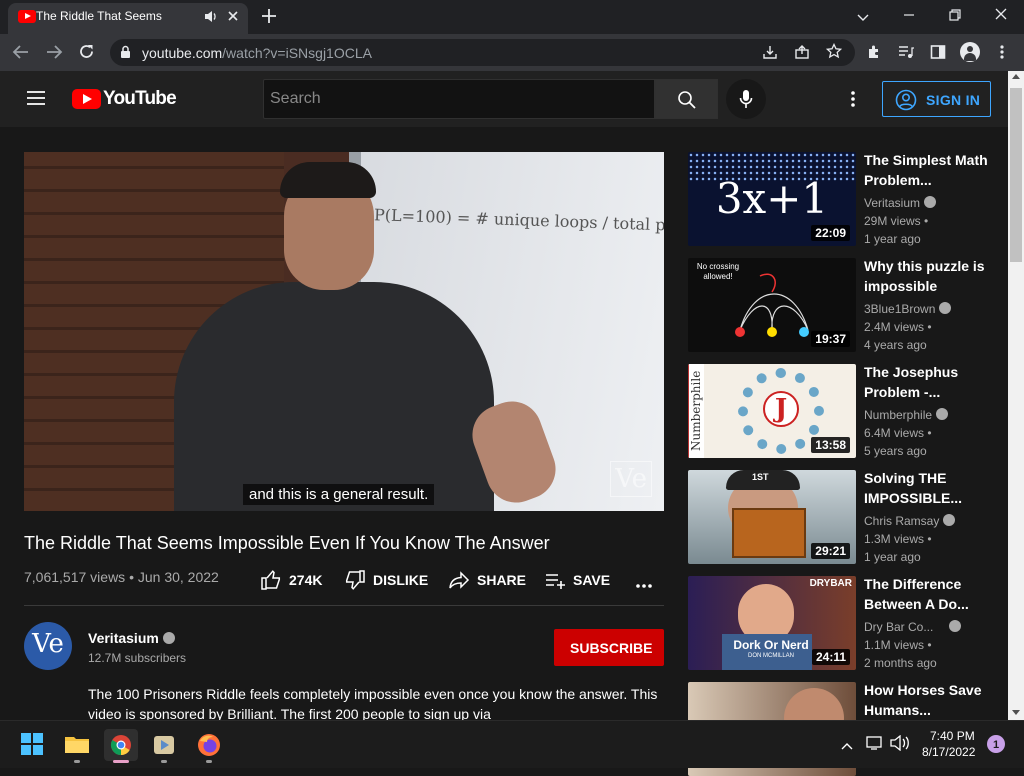  Describe the element at coordinates (898, 327) in the screenshot. I see `related-views: 2.4M views •` at that location.